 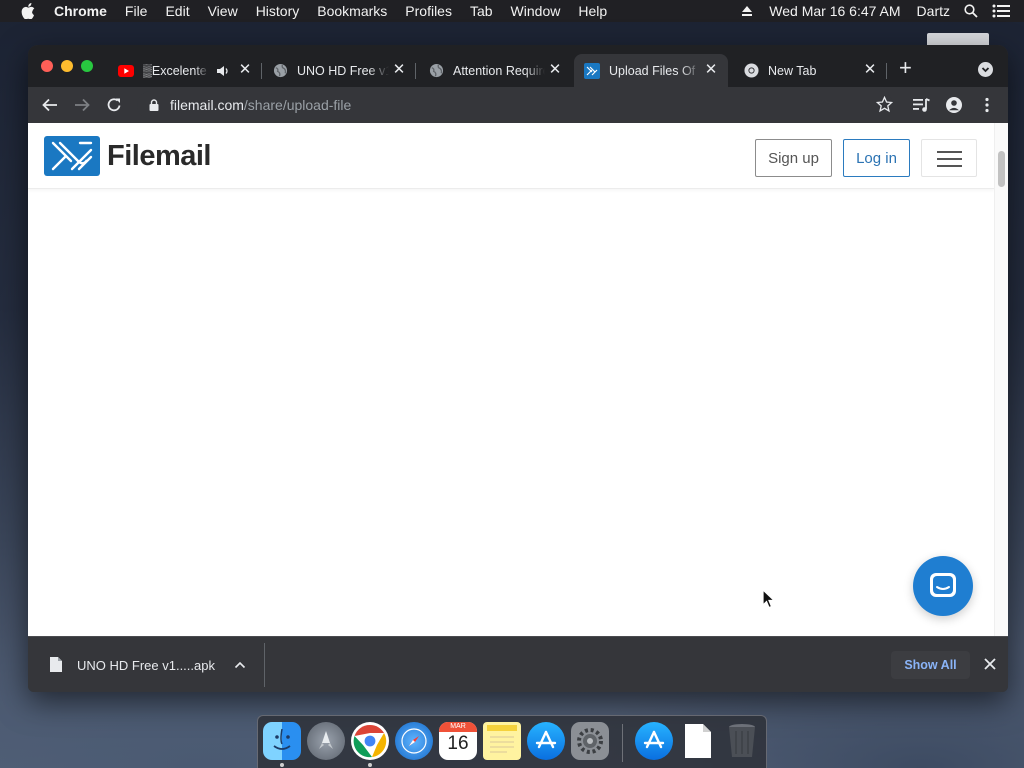 What do you see at coordinates (278, 11) in the screenshot?
I see `menu-history: History` at bounding box center [278, 11].